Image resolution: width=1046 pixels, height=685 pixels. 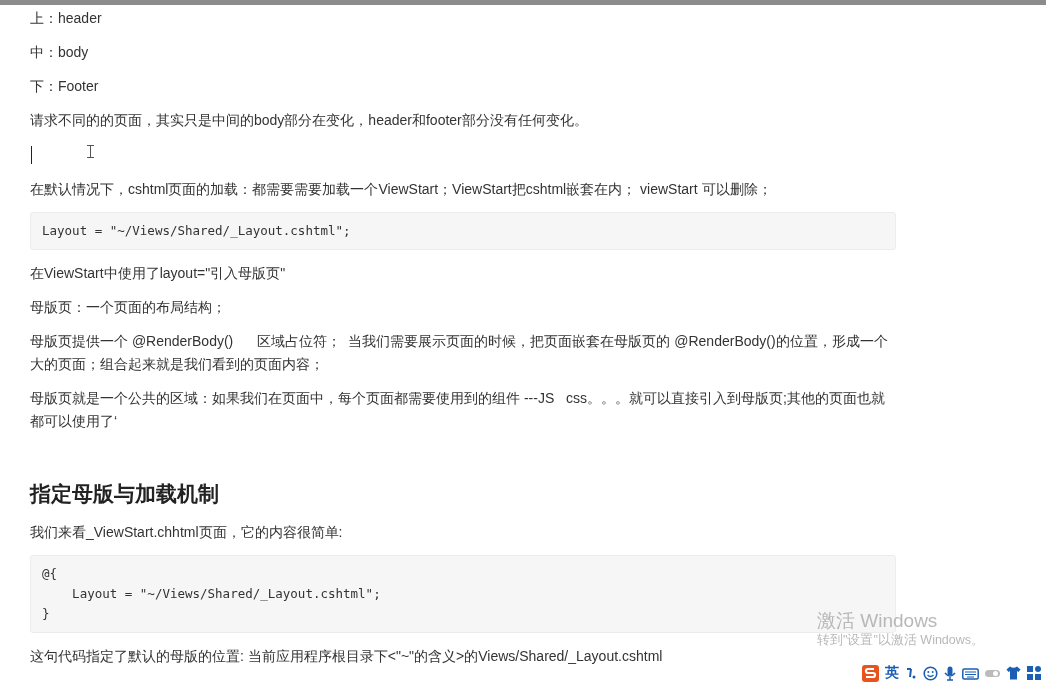 What do you see at coordinates (124, 494) in the screenshot?
I see `section-heading: 指定母版与加载机制` at bounding box center [124, 494].